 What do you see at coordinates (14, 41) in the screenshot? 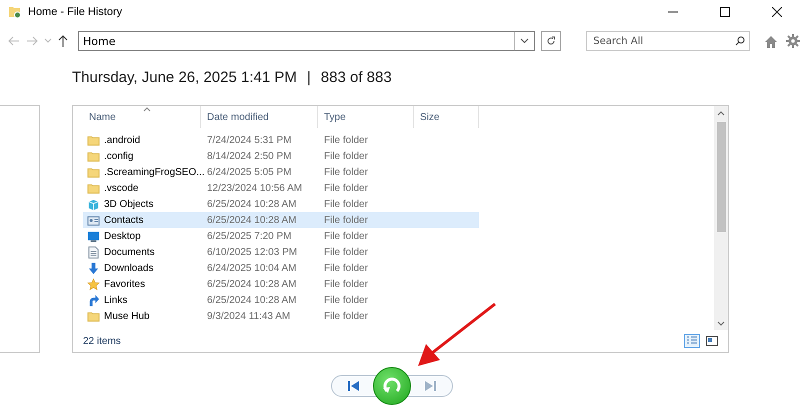
I see `back-arrow-icon` at bounding box center [14, 41].